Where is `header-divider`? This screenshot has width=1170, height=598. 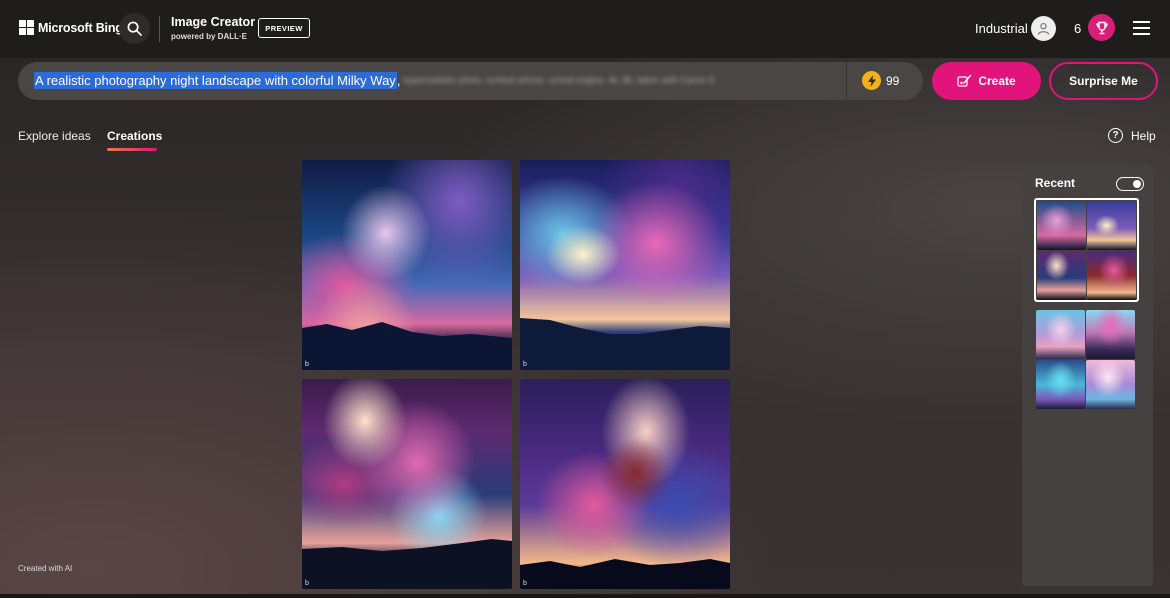 header-divider is located at coordinates (159, 29).